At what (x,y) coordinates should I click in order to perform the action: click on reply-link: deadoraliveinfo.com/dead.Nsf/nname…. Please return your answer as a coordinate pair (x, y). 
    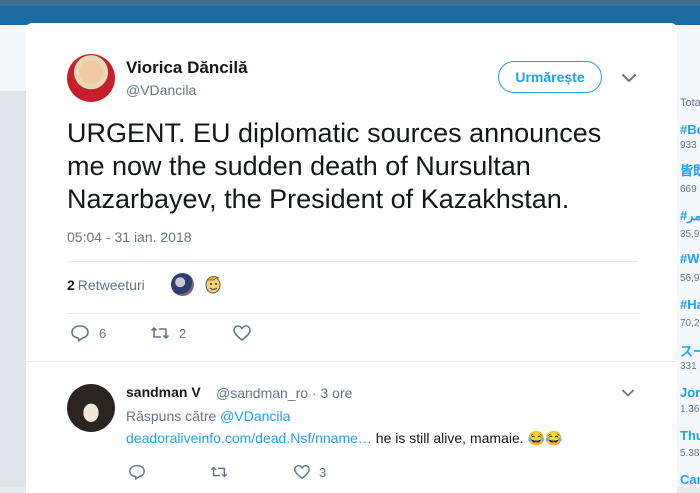
    Looking at the image, I should click on (249, 438).